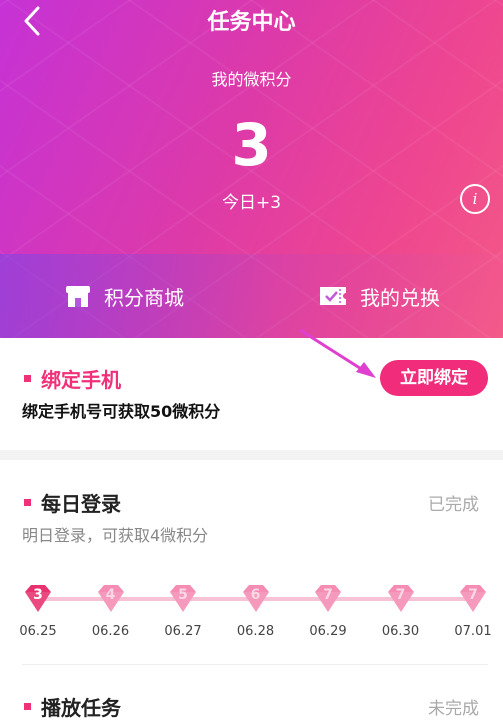 This screenshot has height=722, width=503. Describe the element at coordinates (115, 535) in the screenshot. I see `daily-login-desc: 明日登录，可获取4微积分` at that location.